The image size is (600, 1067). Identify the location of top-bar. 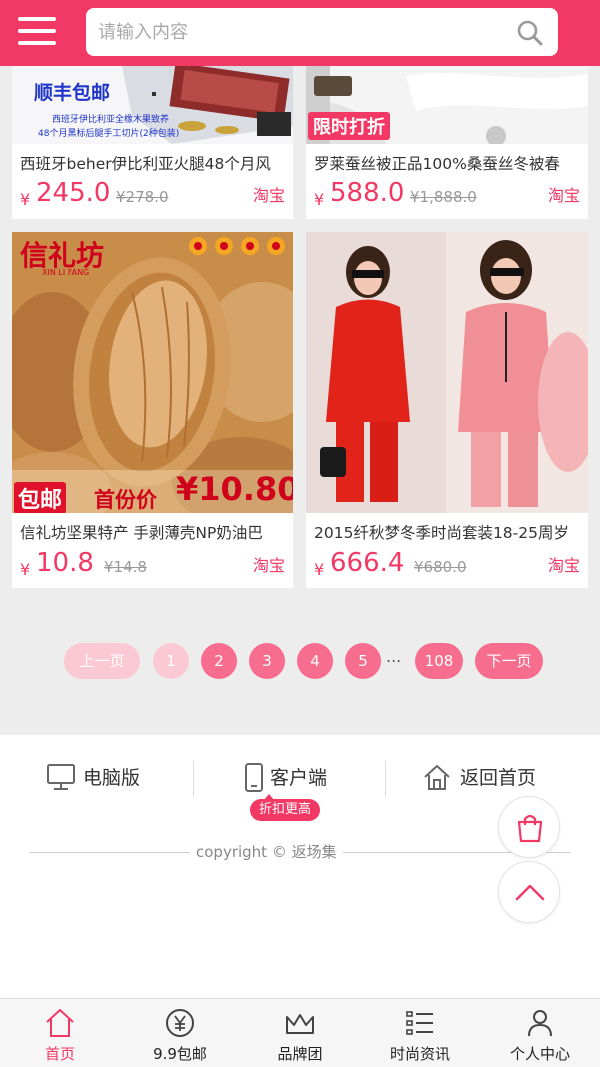
(300, 33).